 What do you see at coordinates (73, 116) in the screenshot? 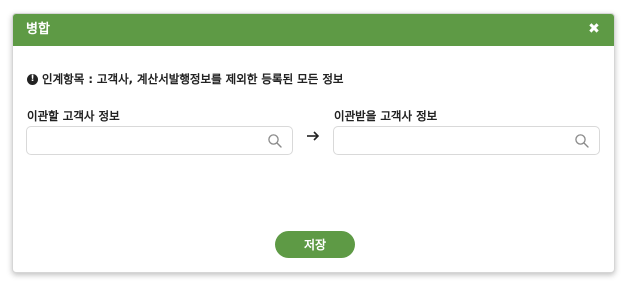
I see `source-customer-label: 이관할 고객사 정보` at bounding box center [73, 116].